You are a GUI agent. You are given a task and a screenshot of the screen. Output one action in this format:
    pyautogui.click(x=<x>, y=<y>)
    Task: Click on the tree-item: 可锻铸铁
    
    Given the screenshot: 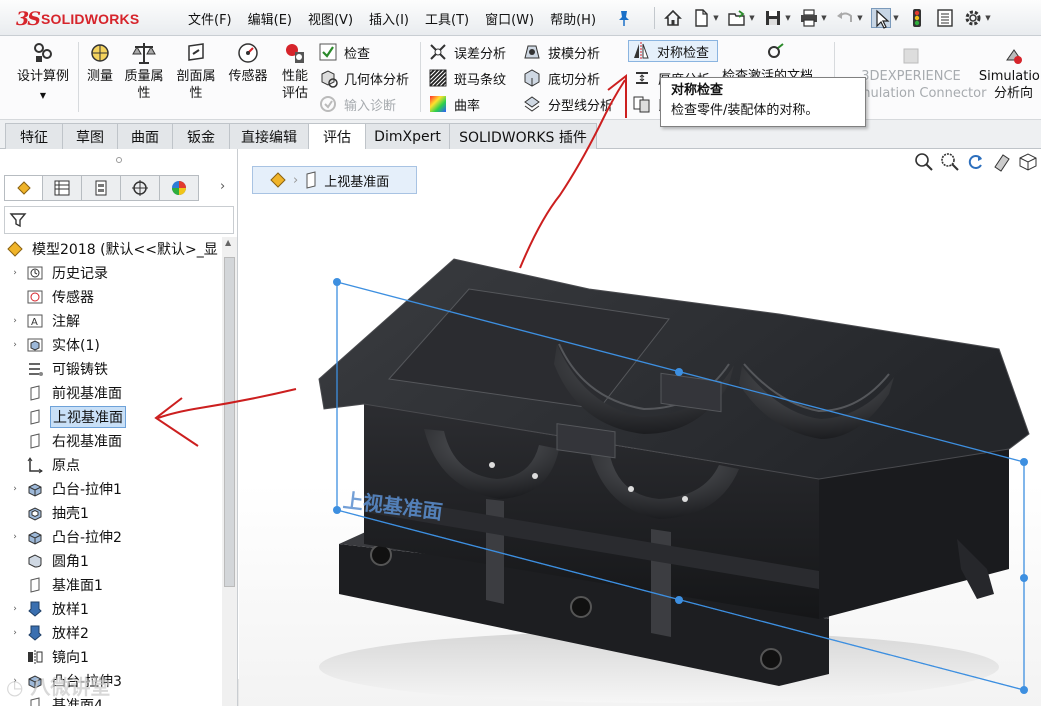 What is the action you would take?
    pyautogui.click(x=111, y=369)
    